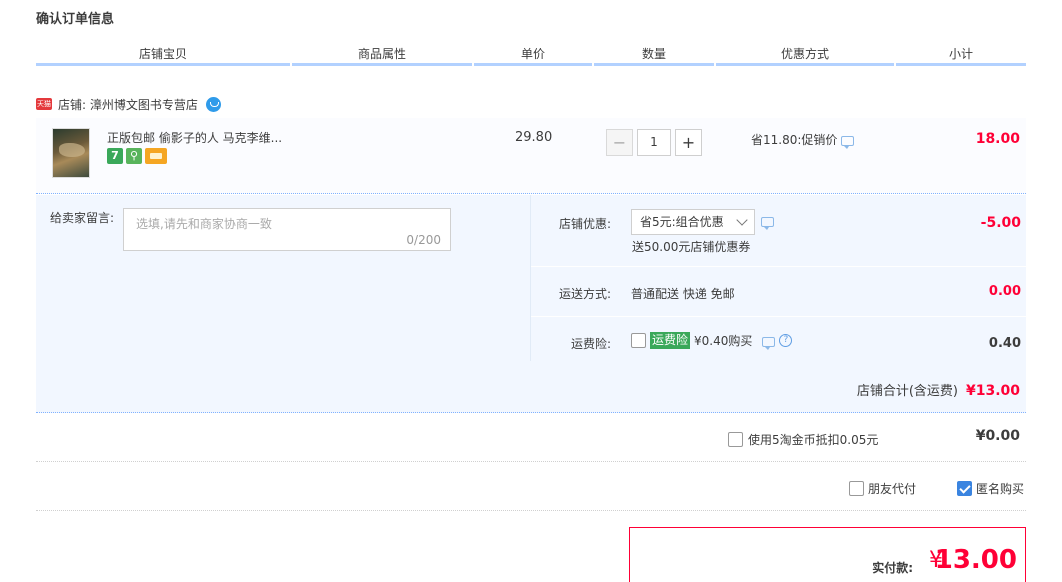 The image size is (1062, 582). Describe the element at coordinates (382, 55) in the screenshot. I see `col-header-attributes: 商品属性` at that location.